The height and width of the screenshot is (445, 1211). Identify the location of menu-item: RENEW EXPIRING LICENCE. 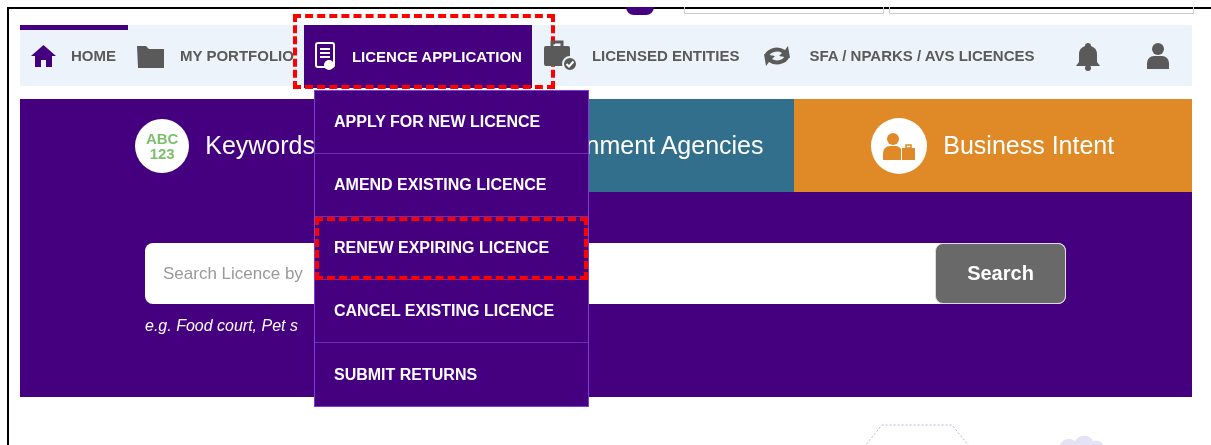
(451, 248).